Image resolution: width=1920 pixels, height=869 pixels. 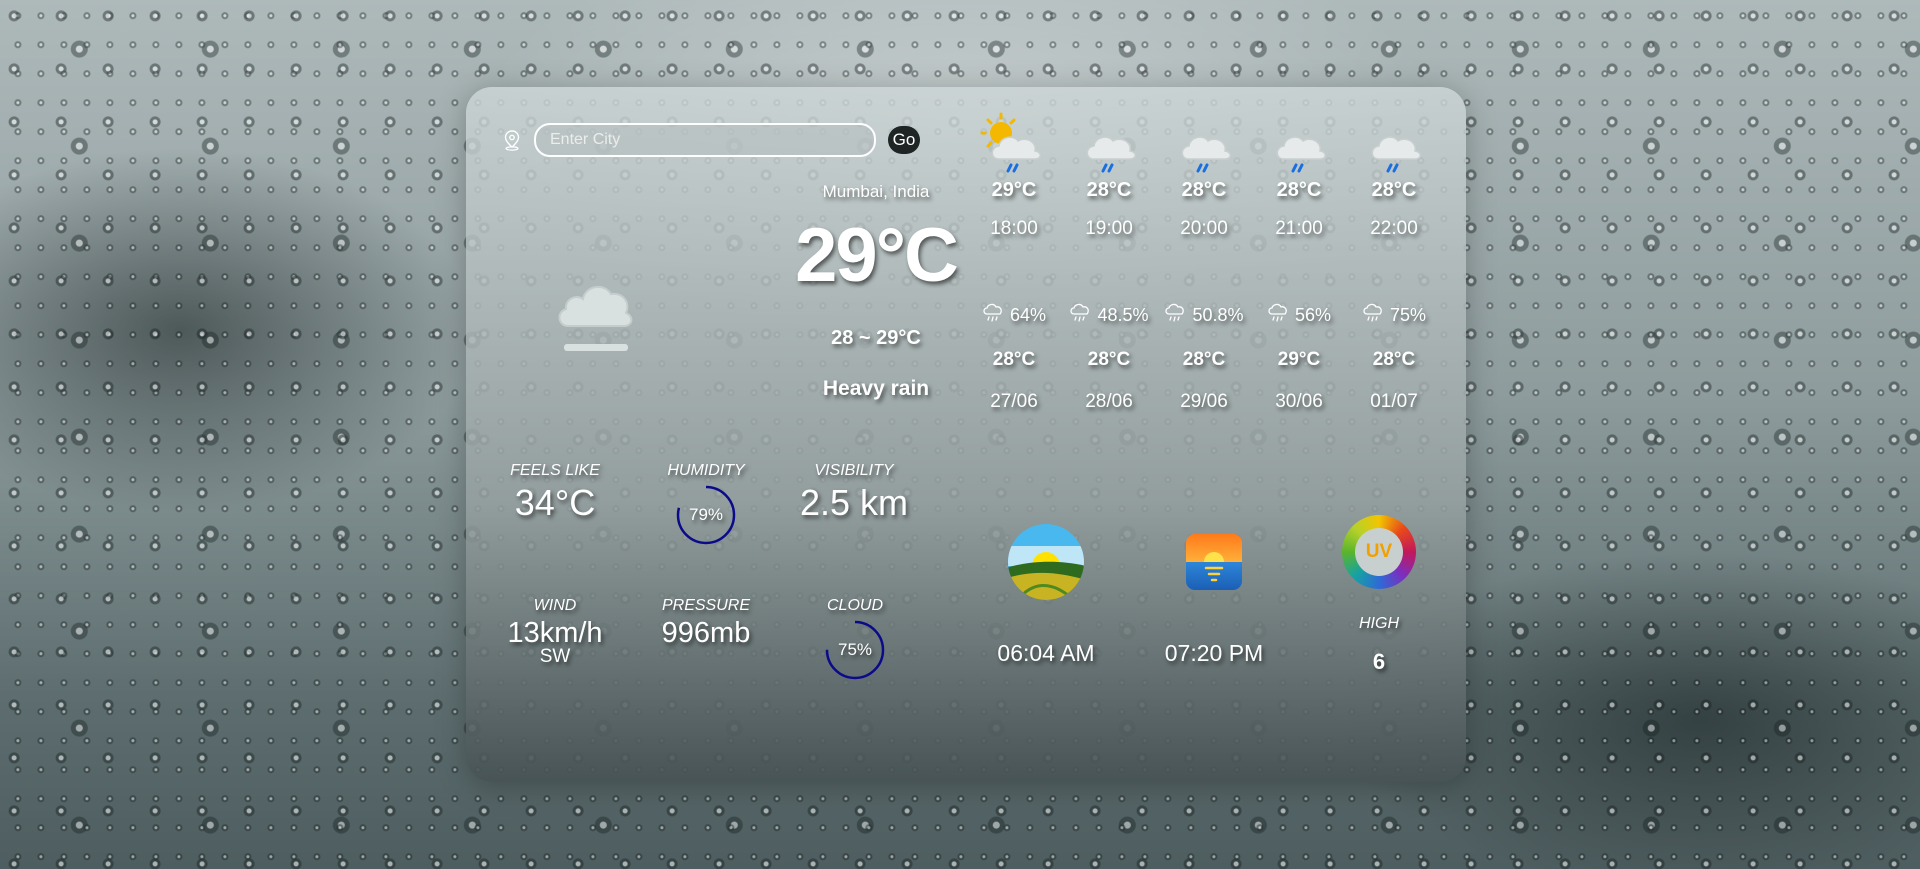 I want to click on daily-item: 50.8% 28°C 29/06, so click(x=1204, y=357).